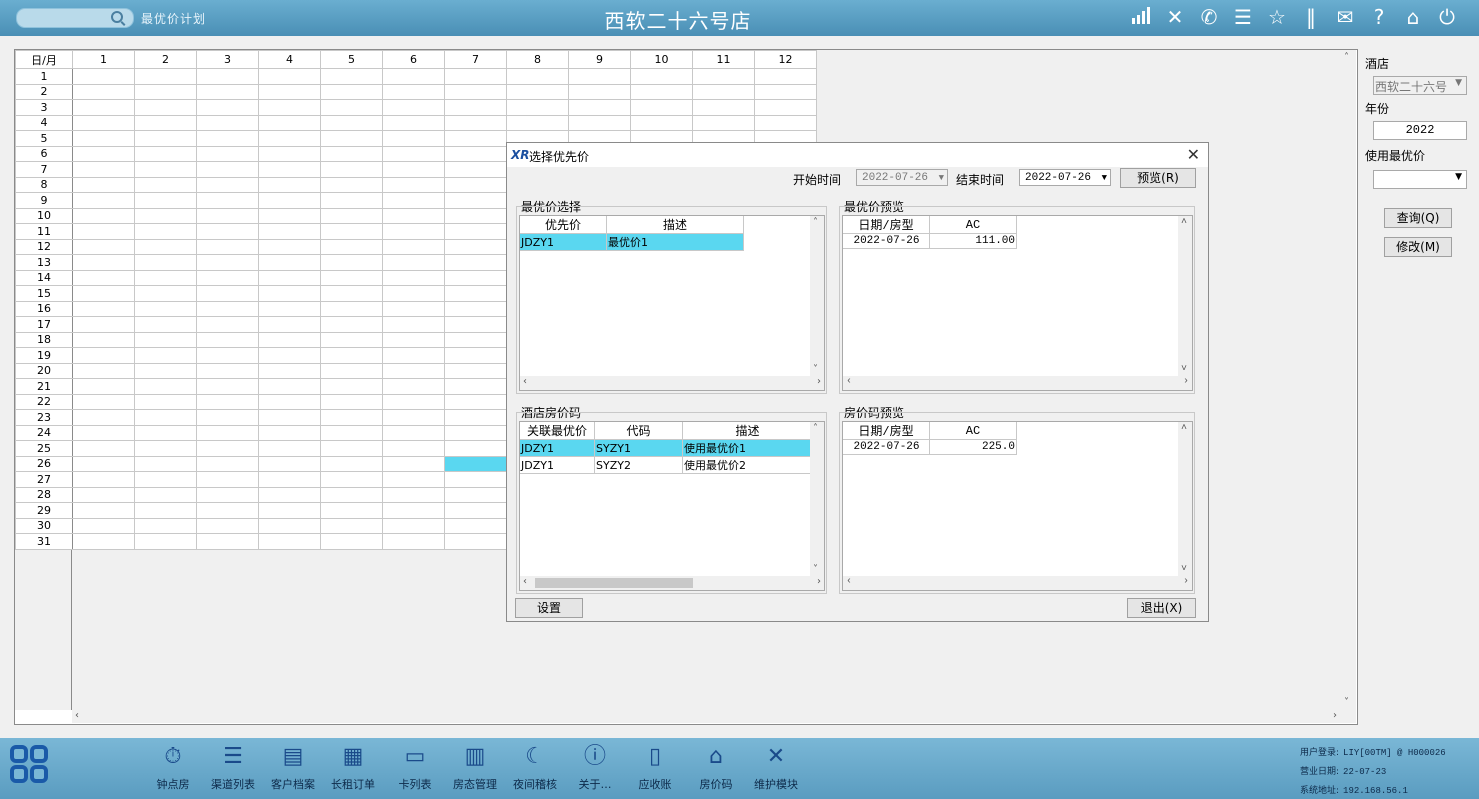  What do you see at coordinates (672, 383) in the screenshot?
I see `list-horizontal-scrollbar: ‹ ›` at bounding box center [672, 383].